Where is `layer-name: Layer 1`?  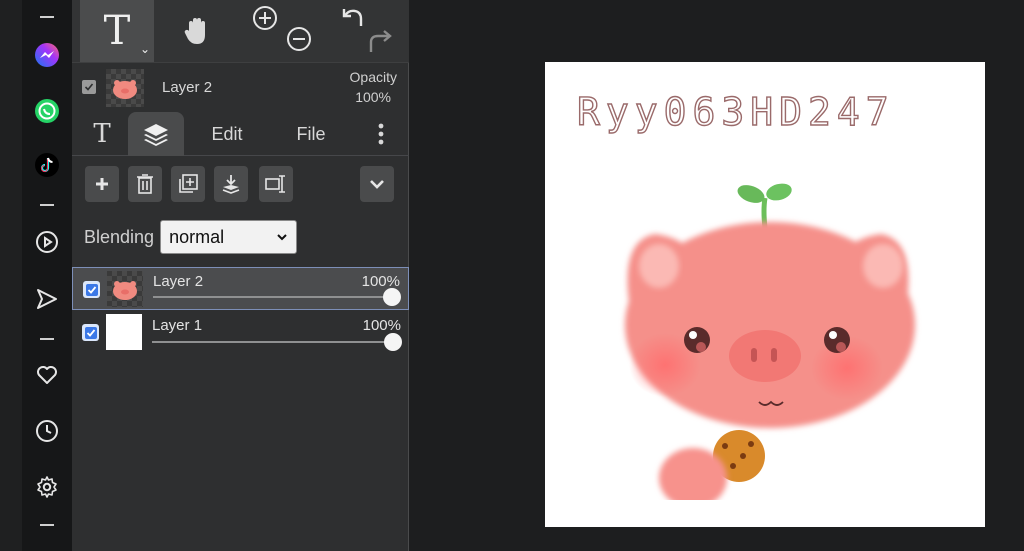 layer-name: Layer 1 is located at coordinates (177, 325).